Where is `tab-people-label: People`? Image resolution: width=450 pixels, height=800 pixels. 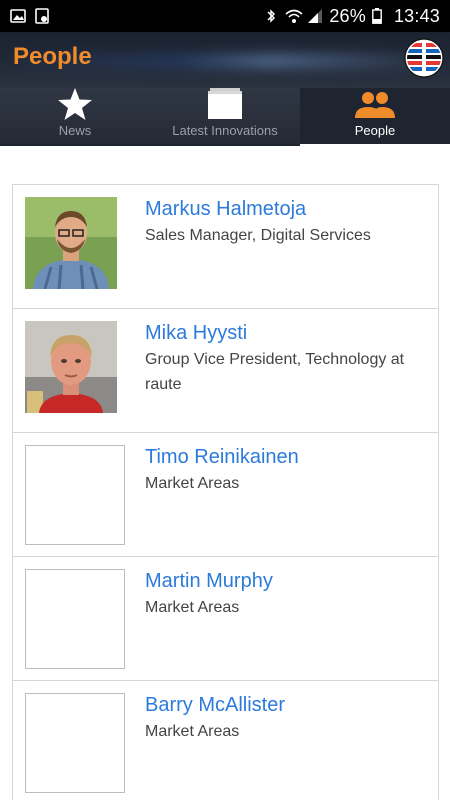
tab-people-label: People is located at coordinates (375, 130).